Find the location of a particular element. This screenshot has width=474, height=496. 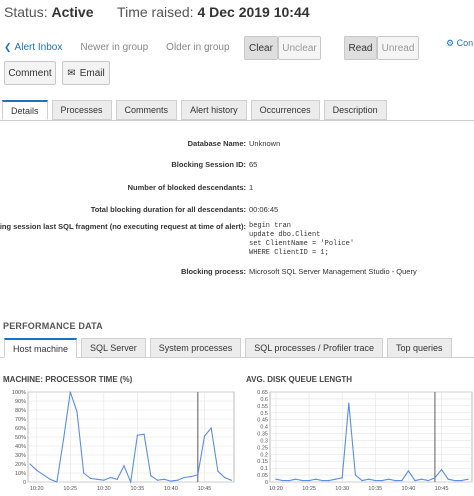

x-tick-label: 10:20 is located at coordinates (276, 489).